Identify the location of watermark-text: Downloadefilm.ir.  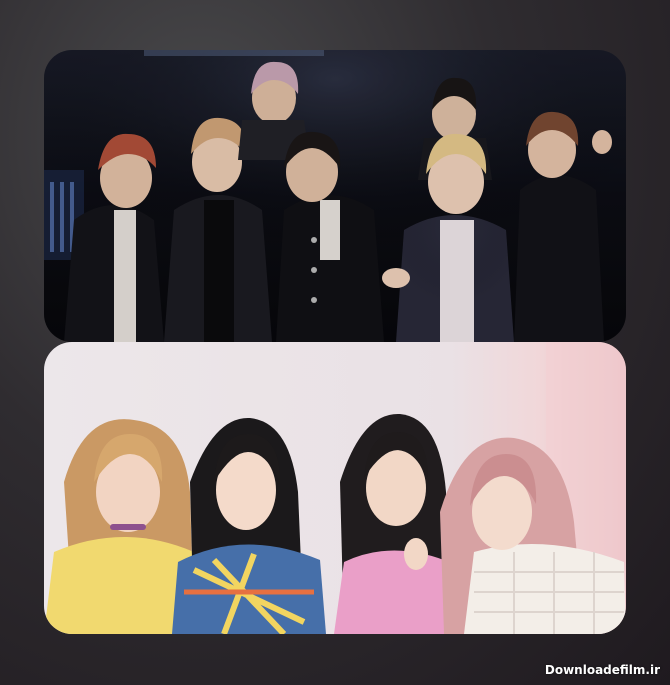
(602, 670).